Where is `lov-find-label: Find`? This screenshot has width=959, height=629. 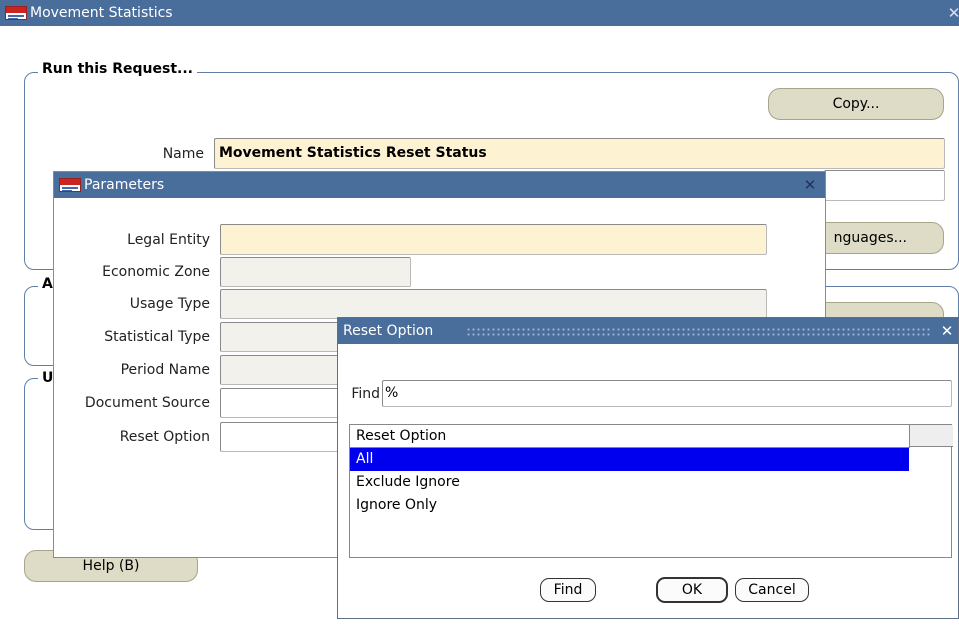
lov-find-label: Find is located at coordinates (365, 394).